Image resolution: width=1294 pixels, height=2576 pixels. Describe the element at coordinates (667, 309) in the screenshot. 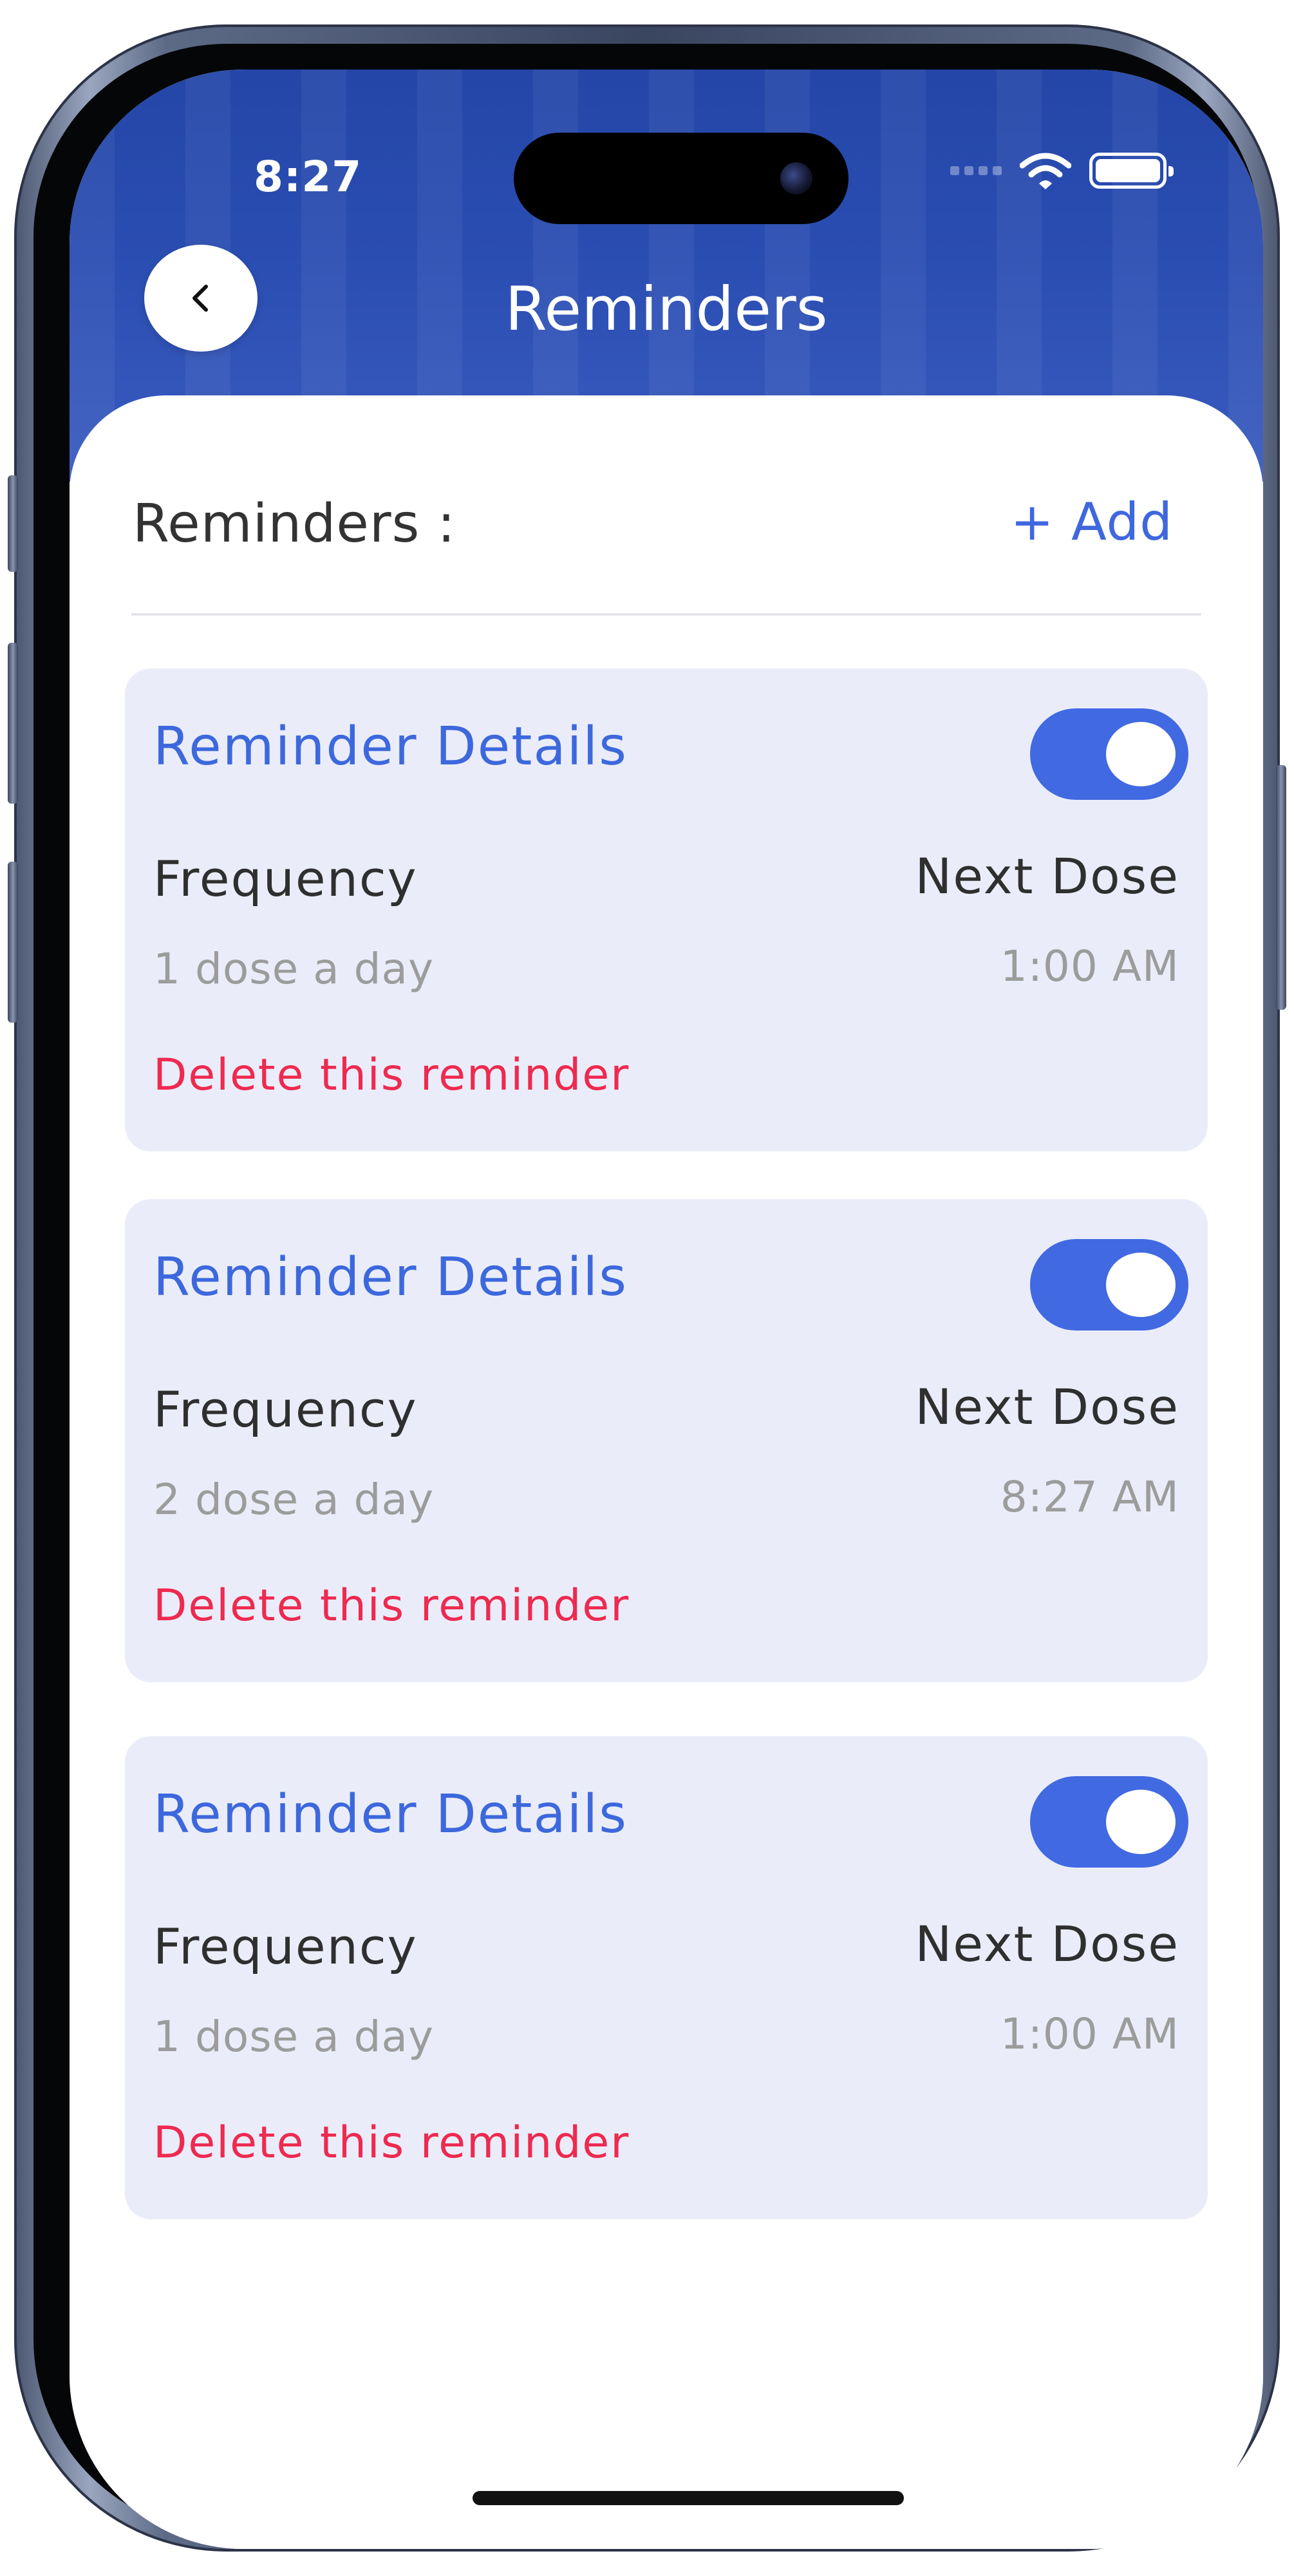

I see `page-title: Reminders` at that location.